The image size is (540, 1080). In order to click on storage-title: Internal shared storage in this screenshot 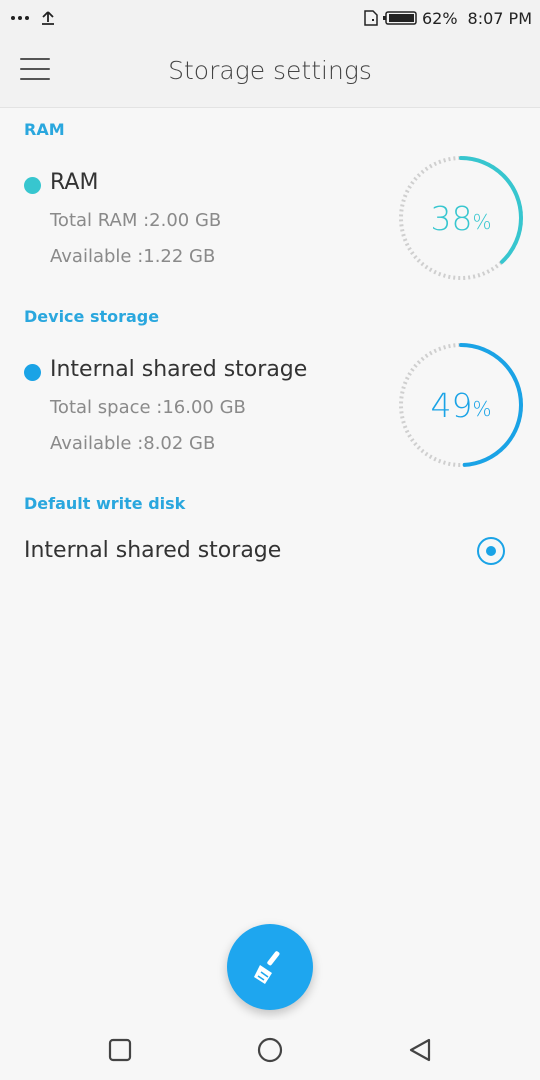, I will do `click(179, 369)`.